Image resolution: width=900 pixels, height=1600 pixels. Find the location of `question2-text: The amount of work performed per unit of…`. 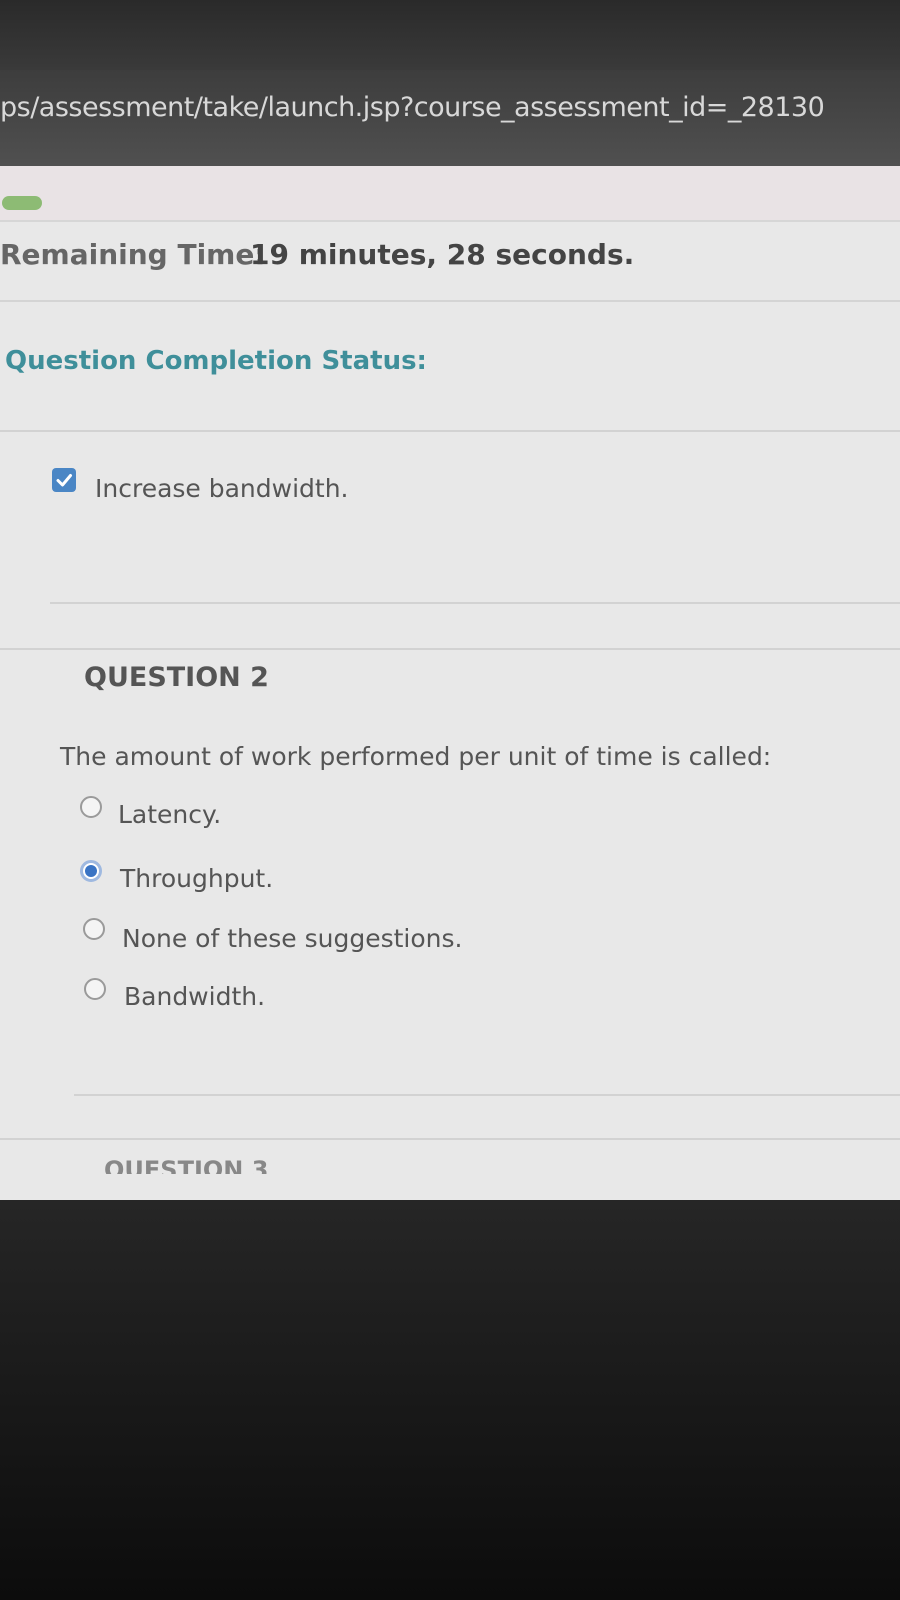

question2-text: The amount of work performed per unit of… is located at coordinates (416, 756).